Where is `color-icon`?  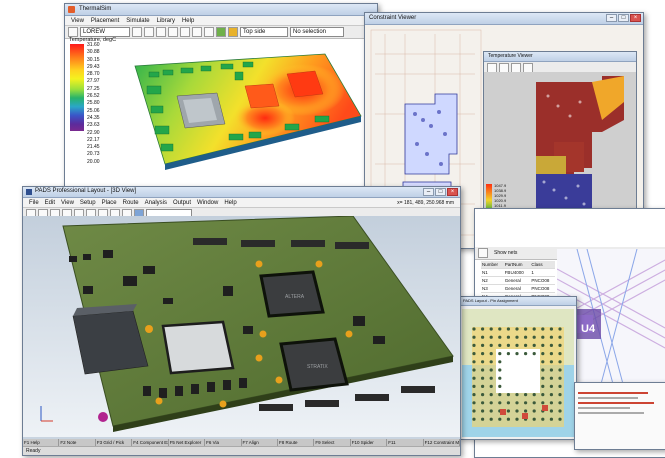 color-icon is located at coordinates (221, 32).